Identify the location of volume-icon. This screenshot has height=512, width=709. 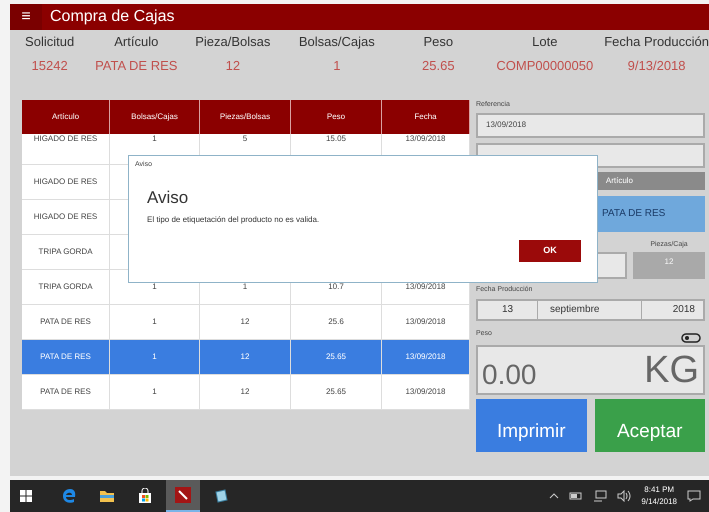
(624, 496).